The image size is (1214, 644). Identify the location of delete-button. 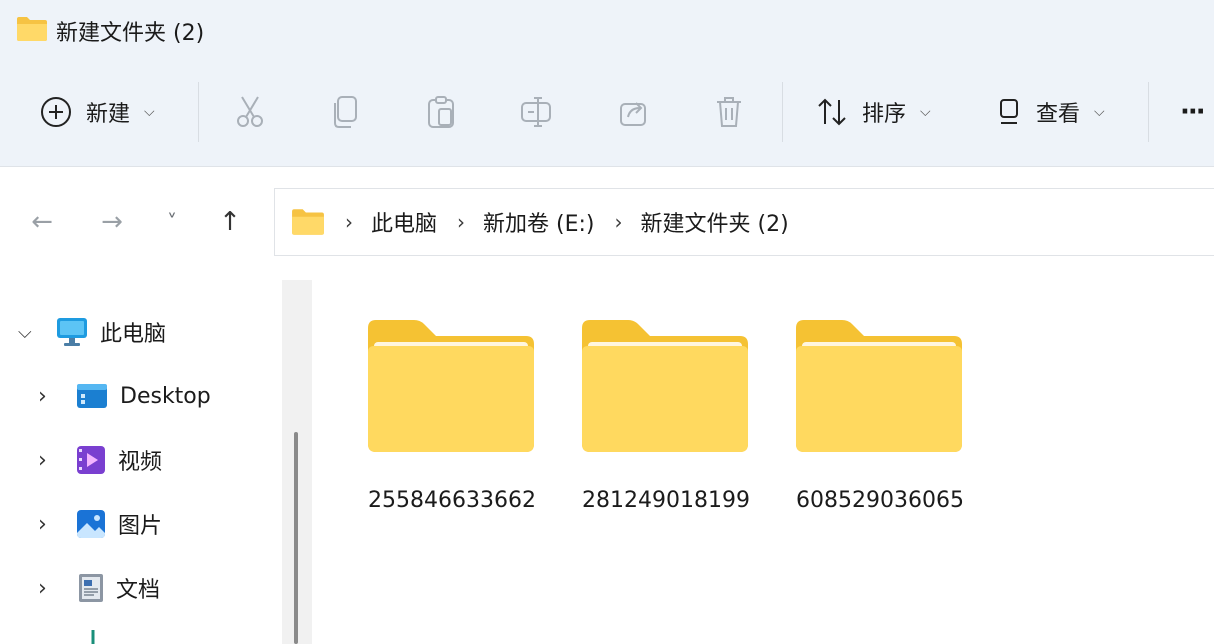
(729, 112).